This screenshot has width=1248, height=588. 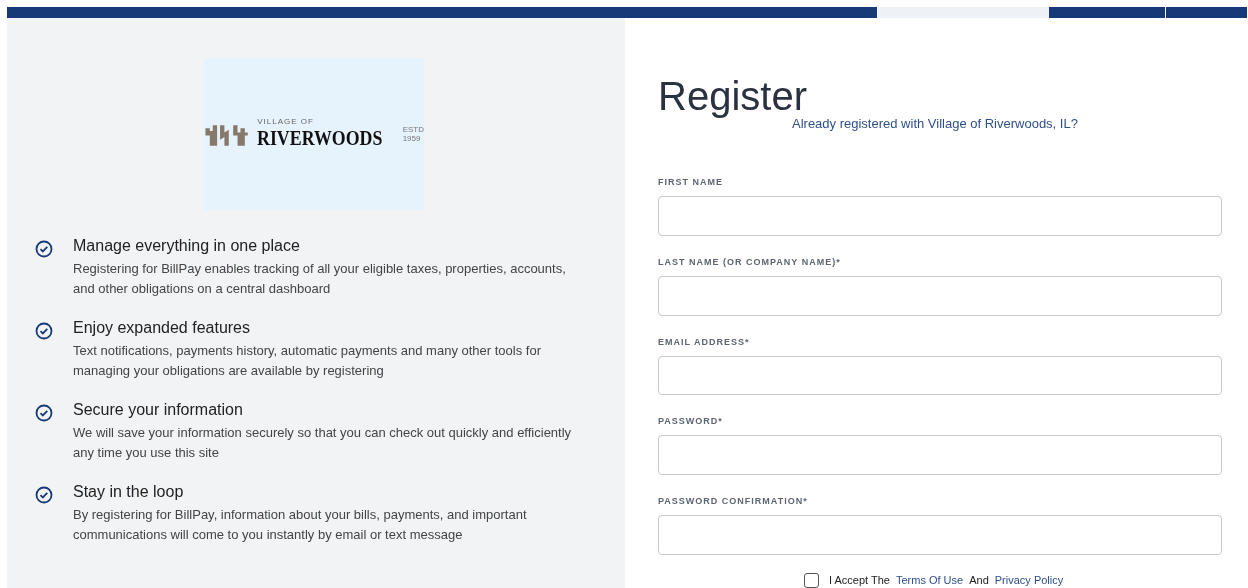 I want to click on field-label: EMAIL ADDRESS*, so click(x=704, y=341).